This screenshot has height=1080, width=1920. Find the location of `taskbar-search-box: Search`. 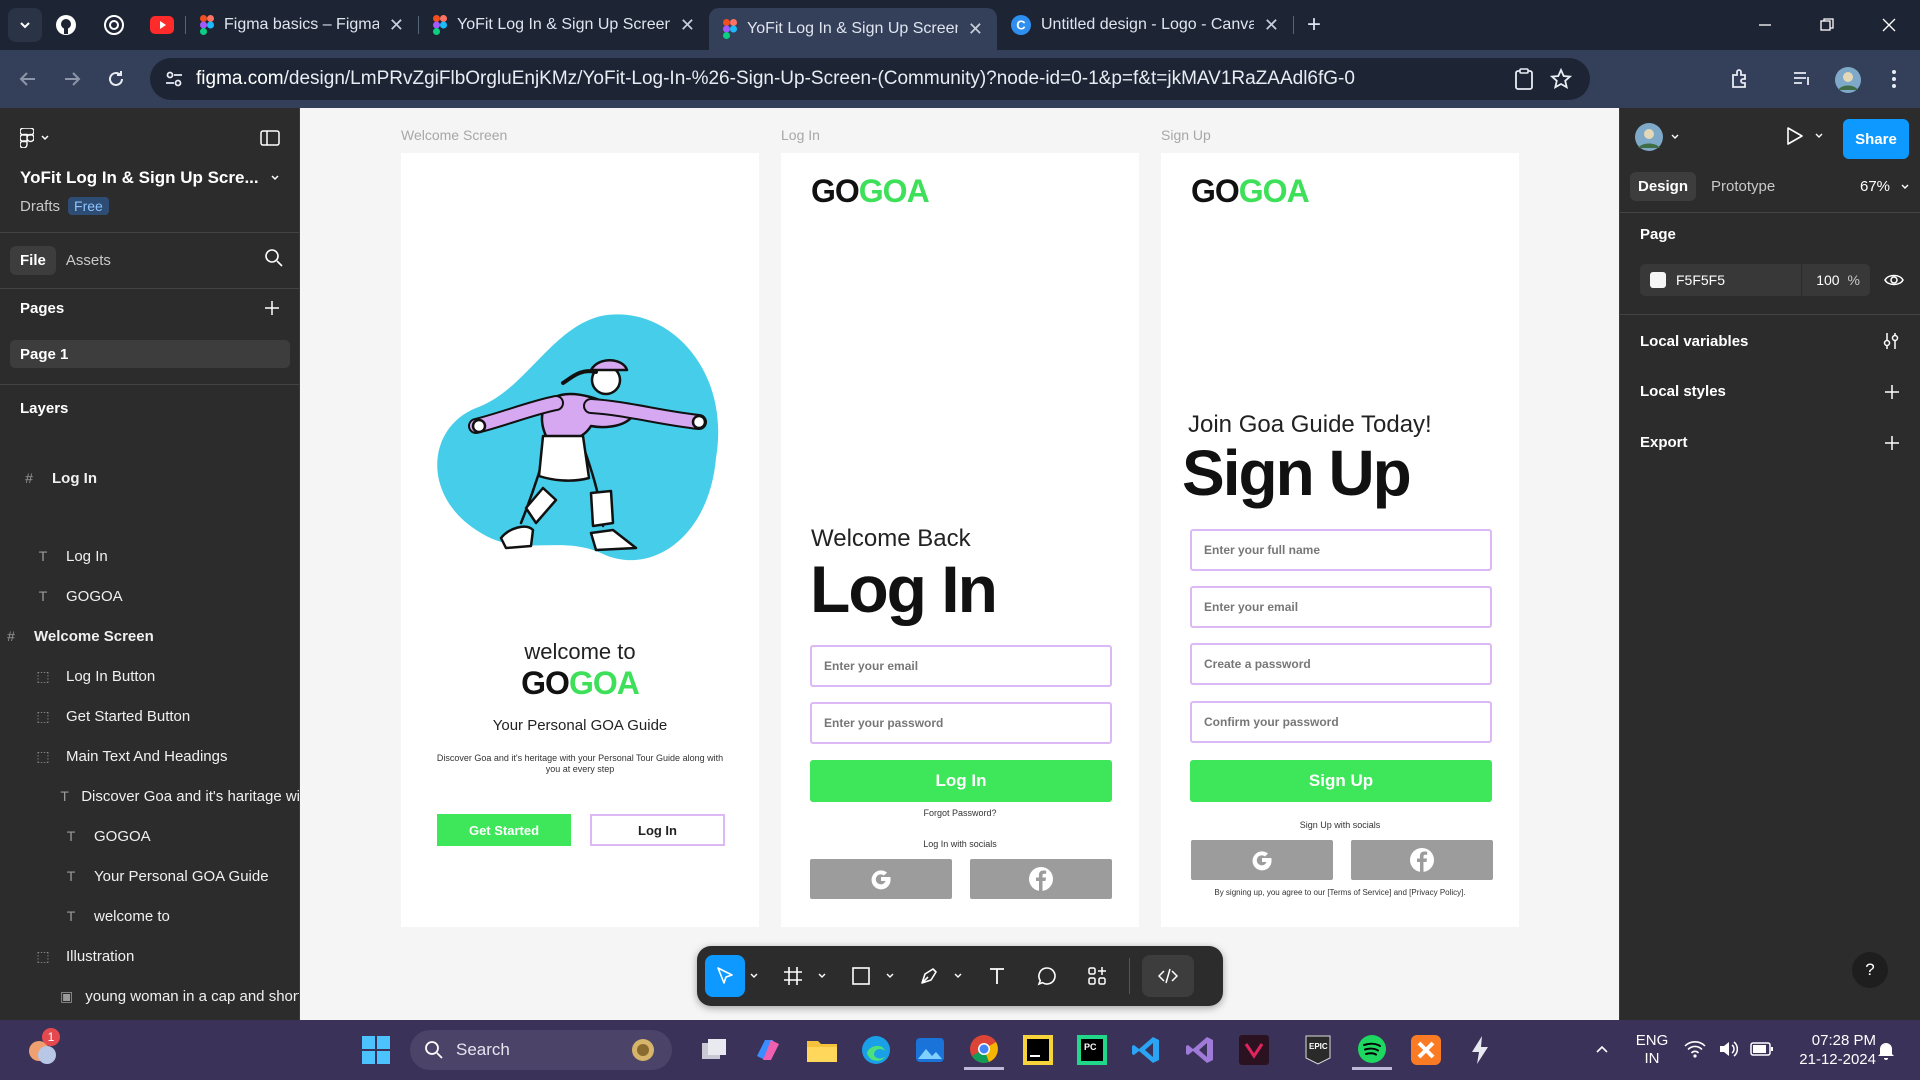

taskbar-search-box: Search is located at coordinates (541, 1050).